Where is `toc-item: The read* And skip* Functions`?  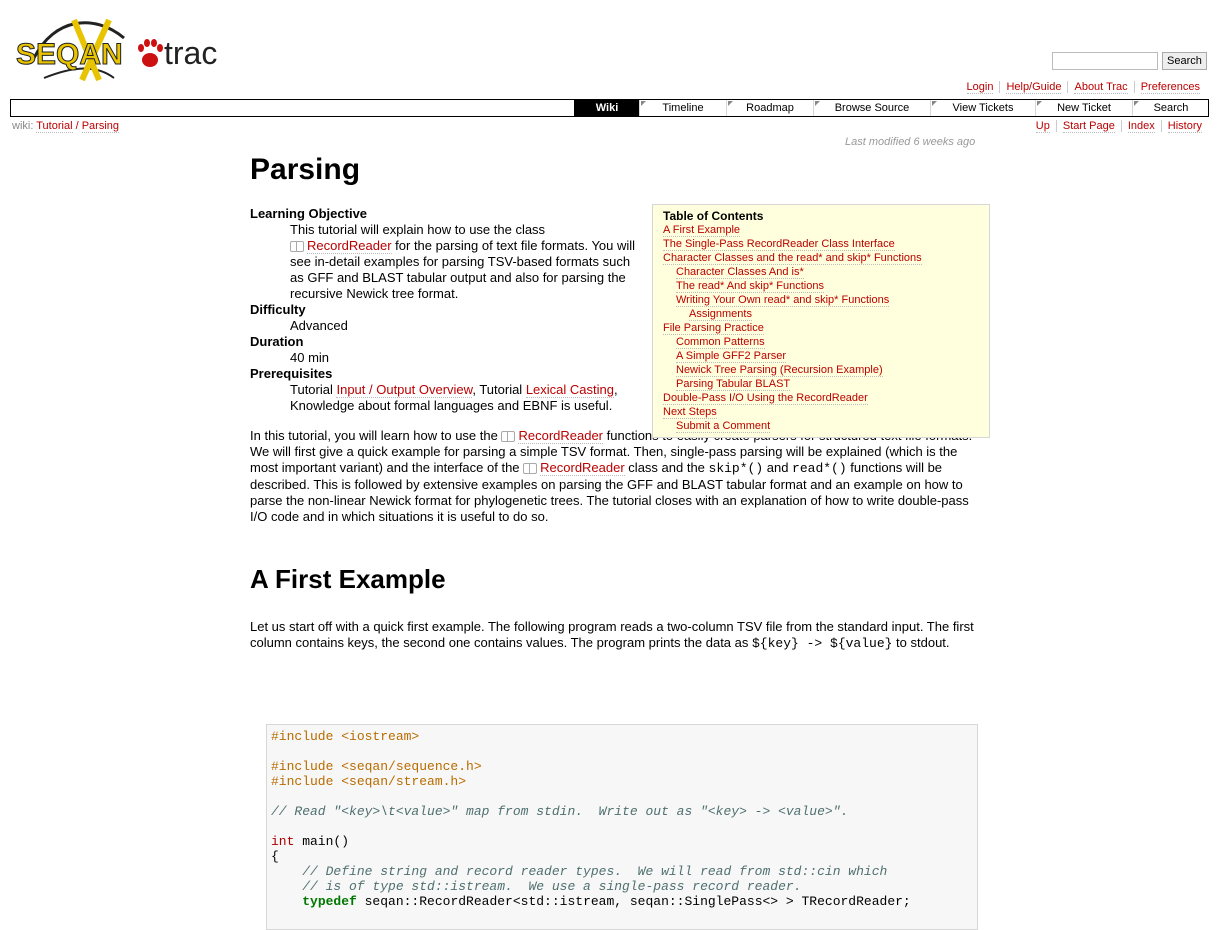
toc-item: The read* And skip* Functions is located at coordinates (750, 286).